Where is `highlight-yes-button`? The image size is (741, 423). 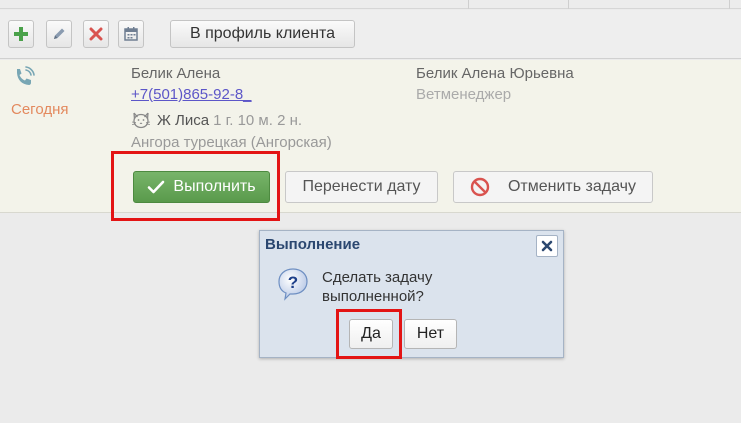
highlight-yes-button is located at coordinates (369, 334).